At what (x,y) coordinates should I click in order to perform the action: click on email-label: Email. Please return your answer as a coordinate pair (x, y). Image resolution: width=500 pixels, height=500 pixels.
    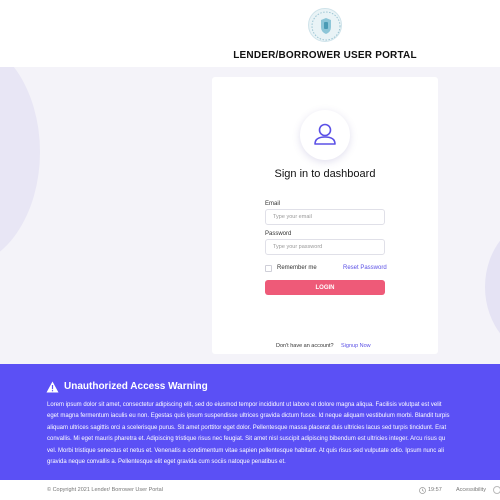
    Looking at the image, I should click on (273, 204).